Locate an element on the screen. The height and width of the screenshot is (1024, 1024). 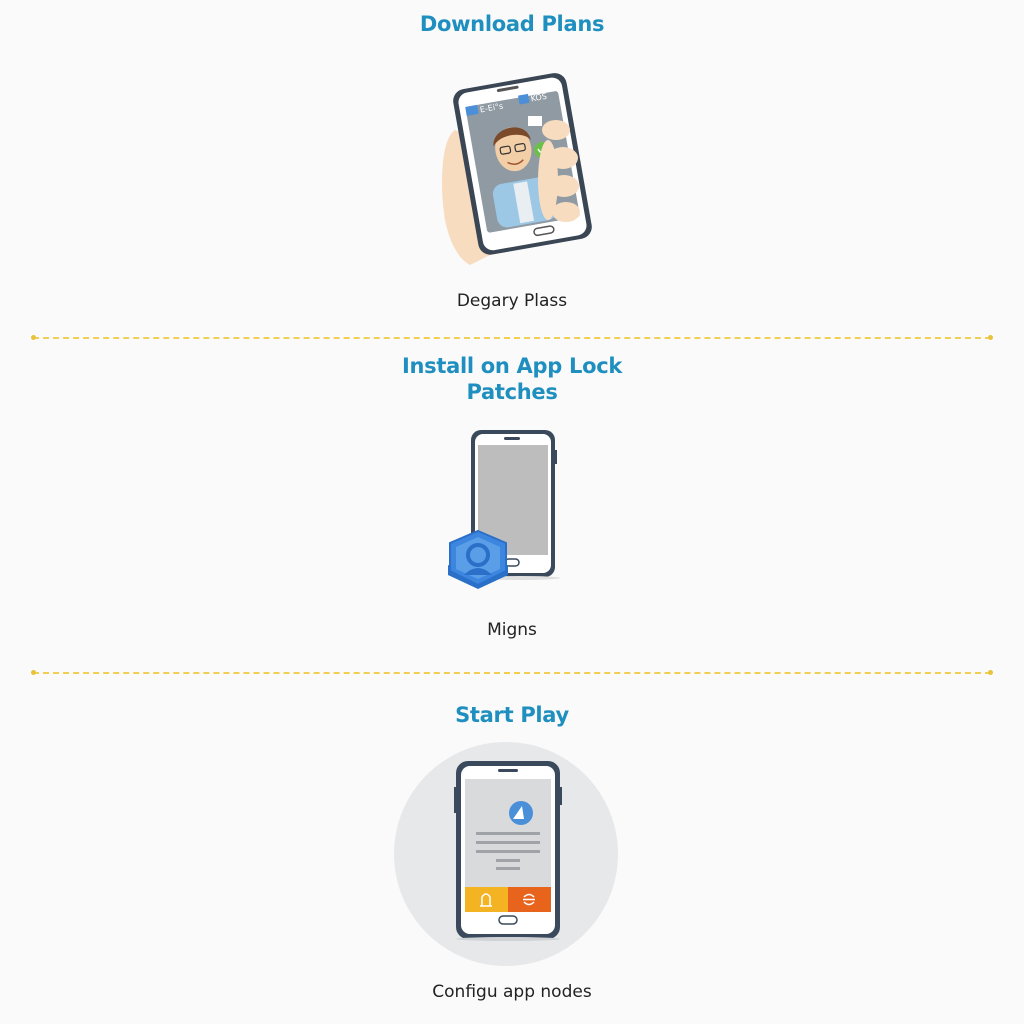
step-1-illustration: E-Ei°s KOS is located at coordinates (517, 169).